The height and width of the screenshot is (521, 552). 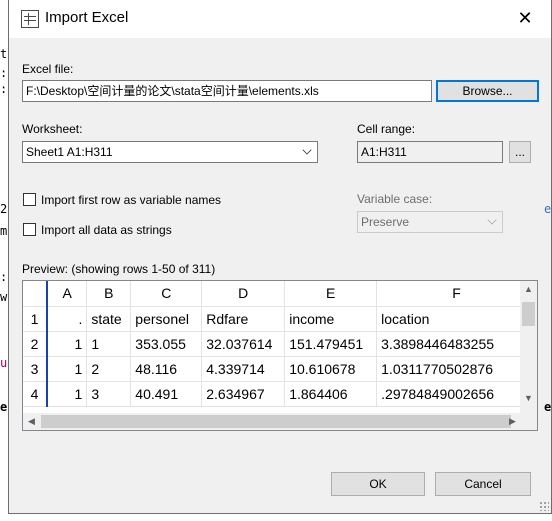 What do you see at coordinates (243, 369) in the screenshot?
I see `table-cell: 4.339714` at bounding box center [243, 369].